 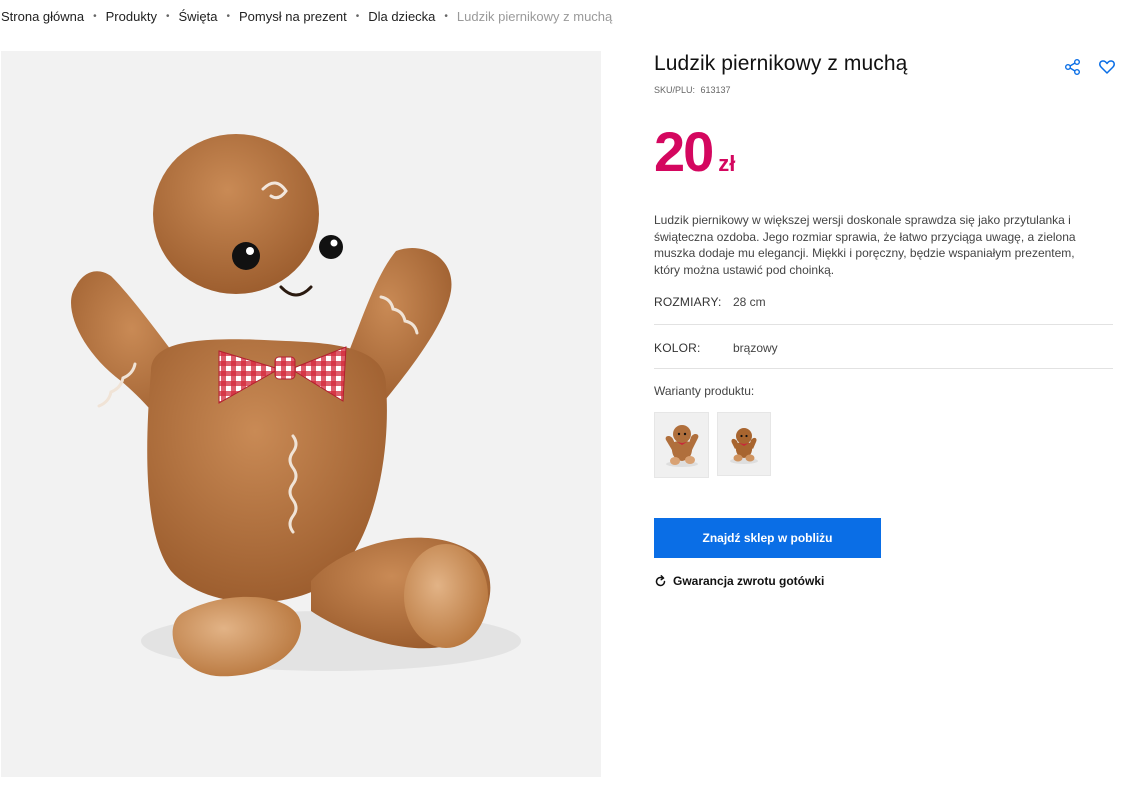 I want to click on price: 20 zł, so click(x=694, y=152).